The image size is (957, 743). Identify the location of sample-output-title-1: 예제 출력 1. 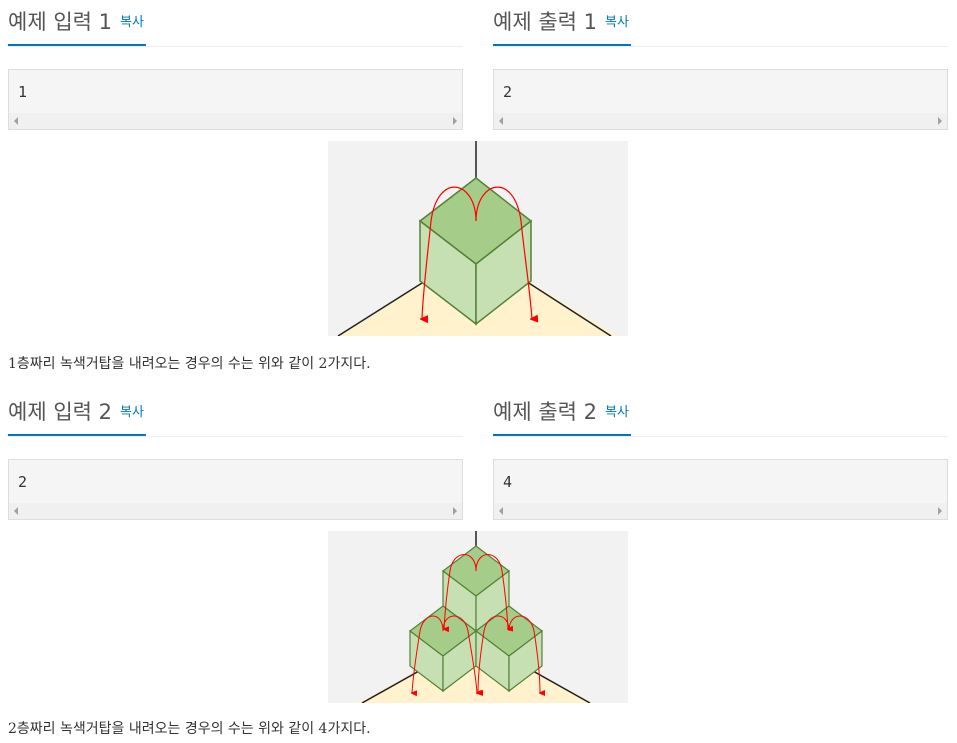
(545, 22).